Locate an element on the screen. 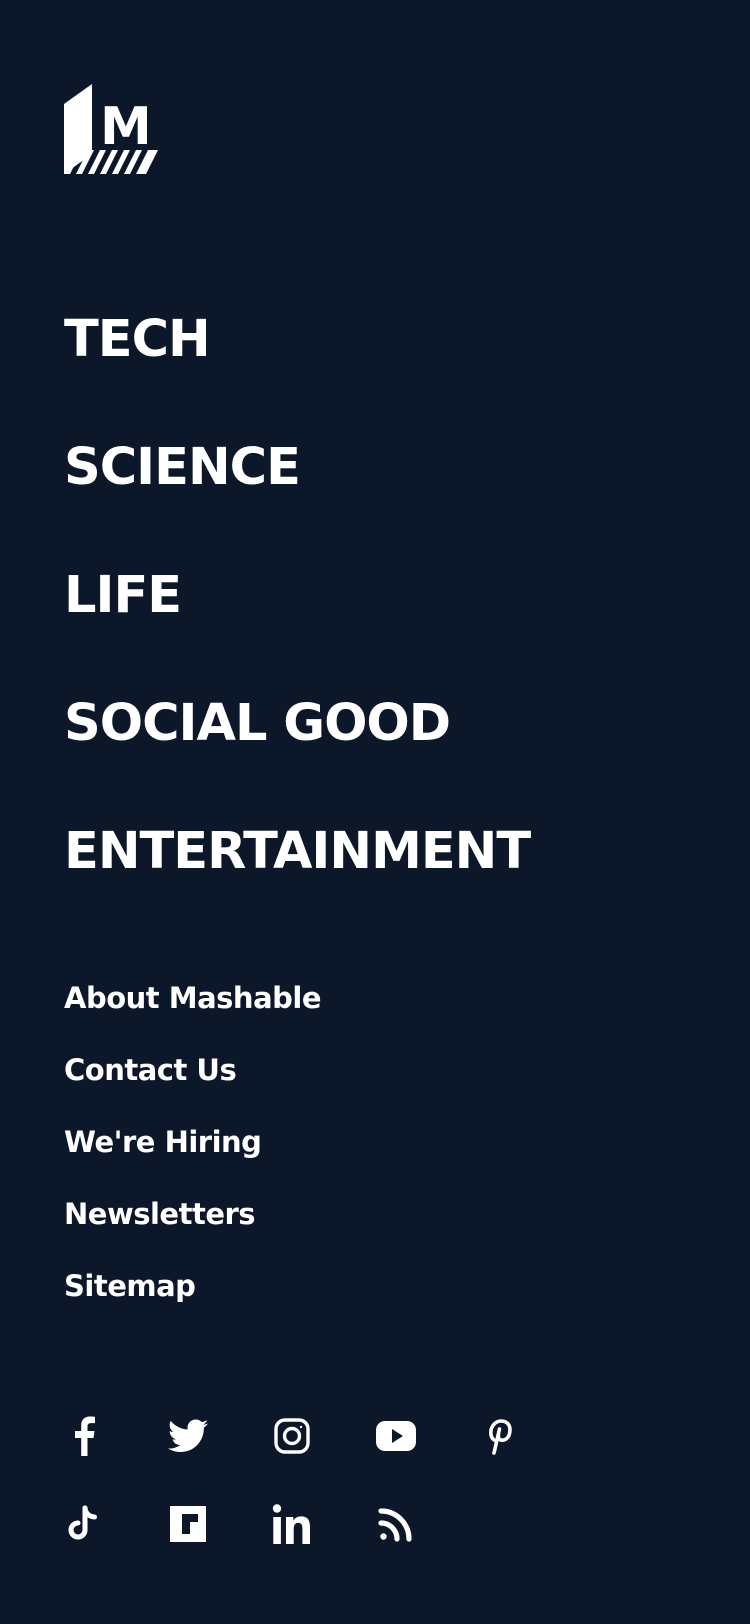 The width and height of the screenshot is (750, 1624). link-label: Contact Us is located at coordinates (150, 1070).